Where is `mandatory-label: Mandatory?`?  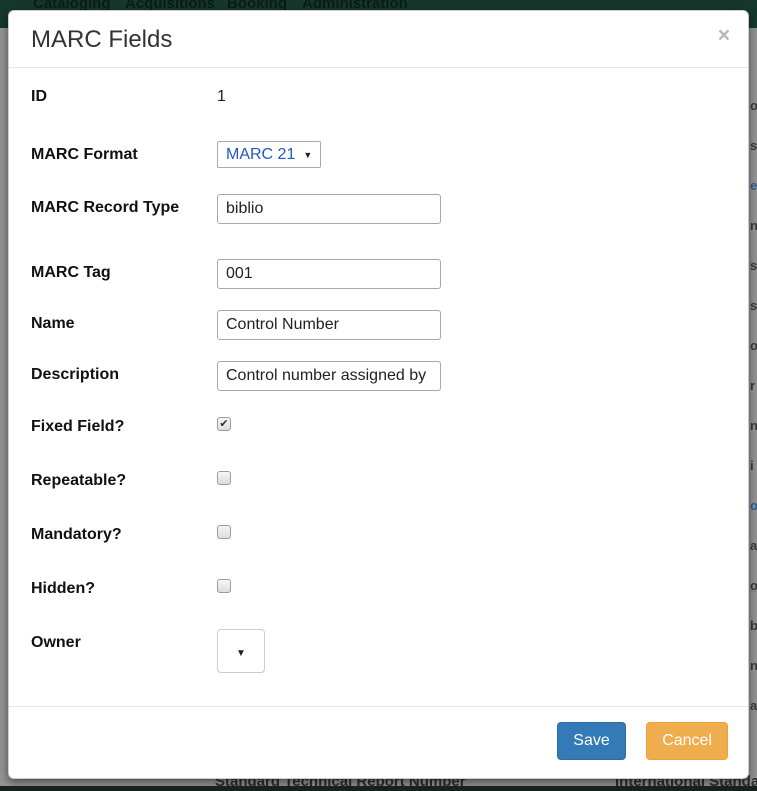 mandatory-label: Mandatory? is located at coordinates (76, 534).